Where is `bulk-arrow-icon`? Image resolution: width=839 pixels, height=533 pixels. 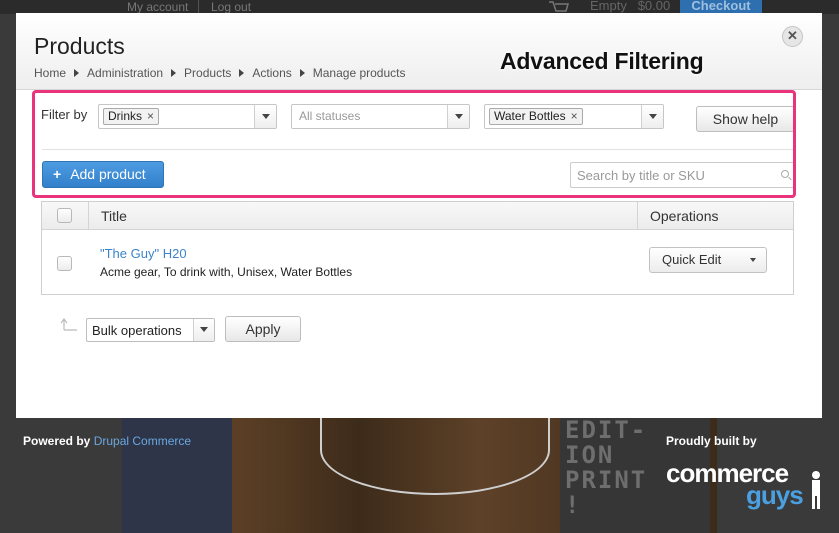 bulk-arrow-icon is located at coordinates (68, 324).